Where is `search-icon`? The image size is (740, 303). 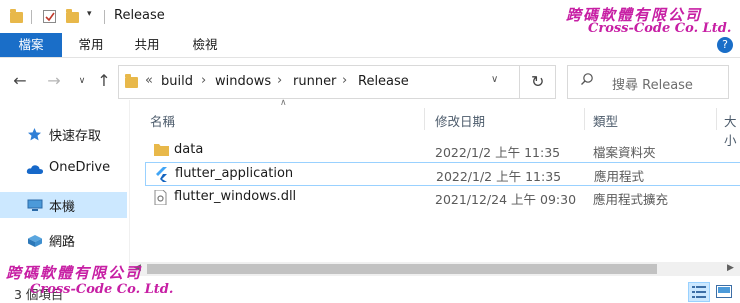
search-icon is located at coordinates (587, 81).